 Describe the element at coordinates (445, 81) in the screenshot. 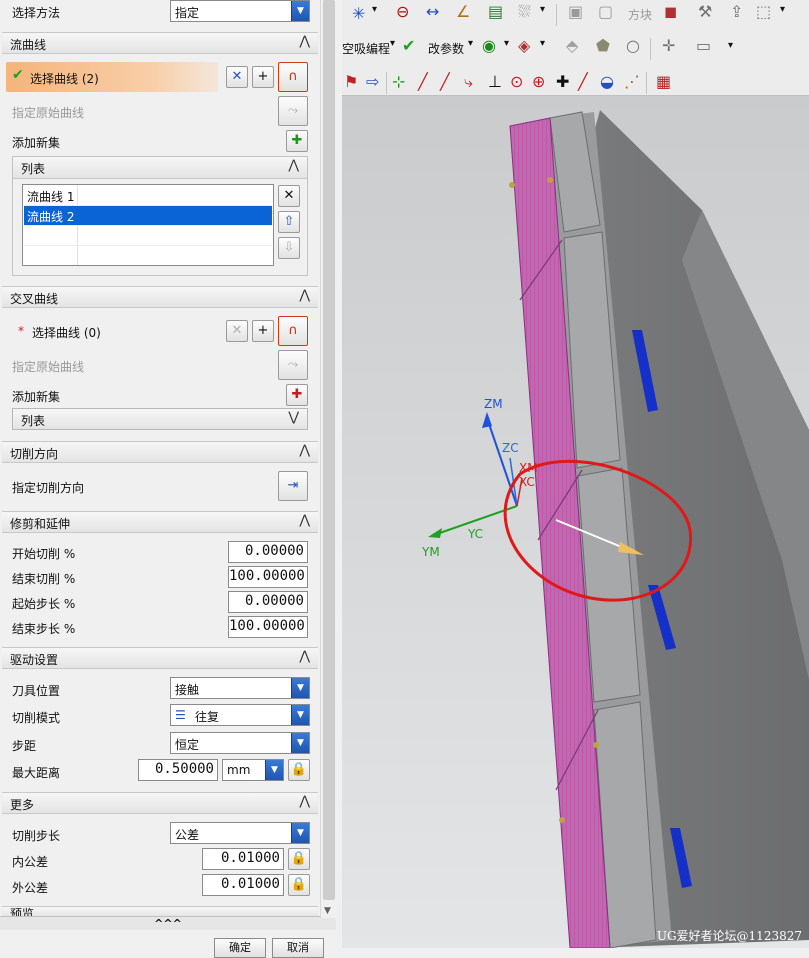

I see `midpoint-icon: ╱` at that location.